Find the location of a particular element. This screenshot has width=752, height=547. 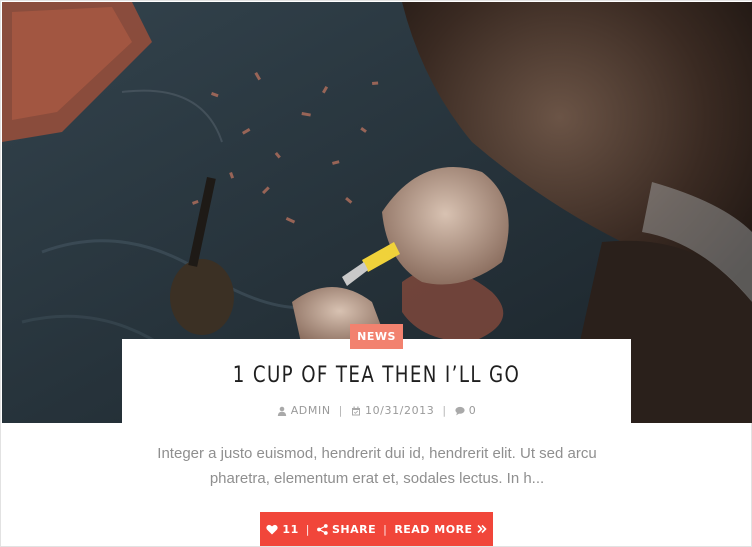

comment-icon is located at coordinates (460, 410).